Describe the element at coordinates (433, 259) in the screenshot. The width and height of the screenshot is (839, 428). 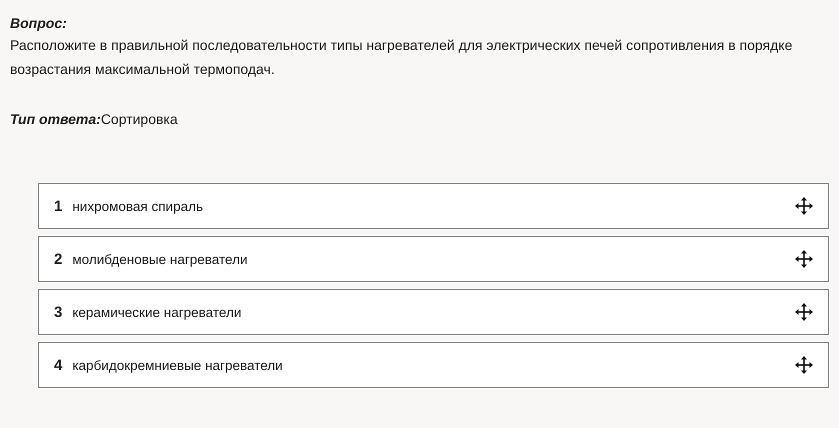
I see `sortable-item: 2 молибденовые нагреватели` at that location.